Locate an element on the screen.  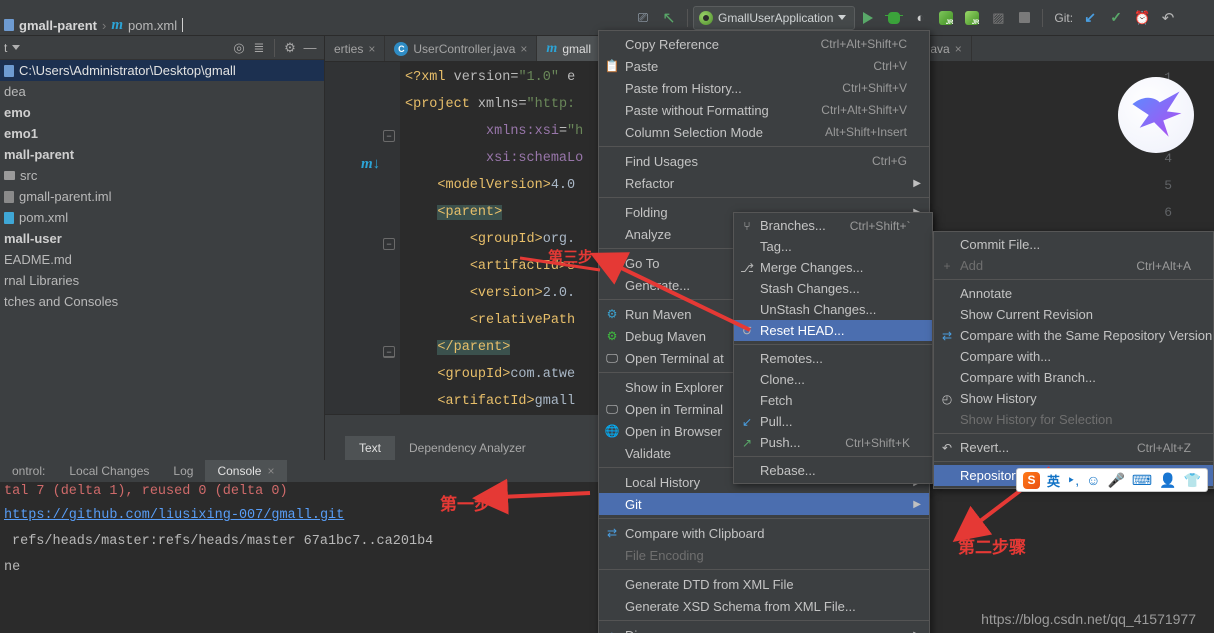
tree-row: rnal Libraries is located at coordinates (162, 280).